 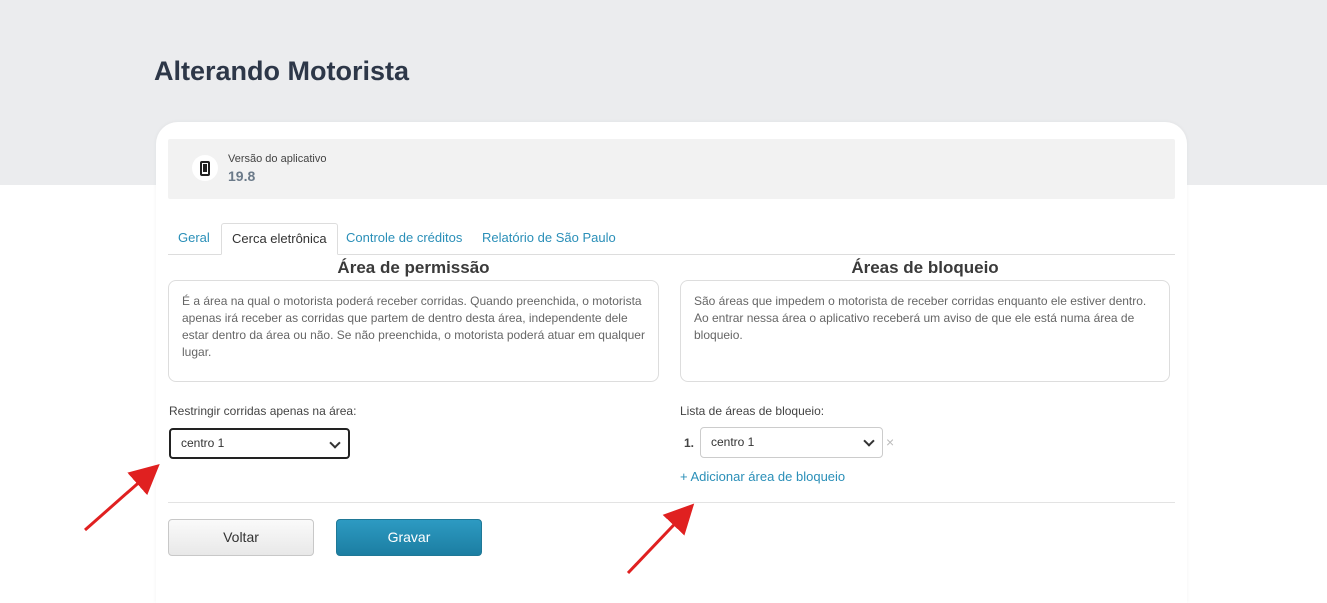 I want to click on app-version-value: 19.8, so click(x=242, y=176).